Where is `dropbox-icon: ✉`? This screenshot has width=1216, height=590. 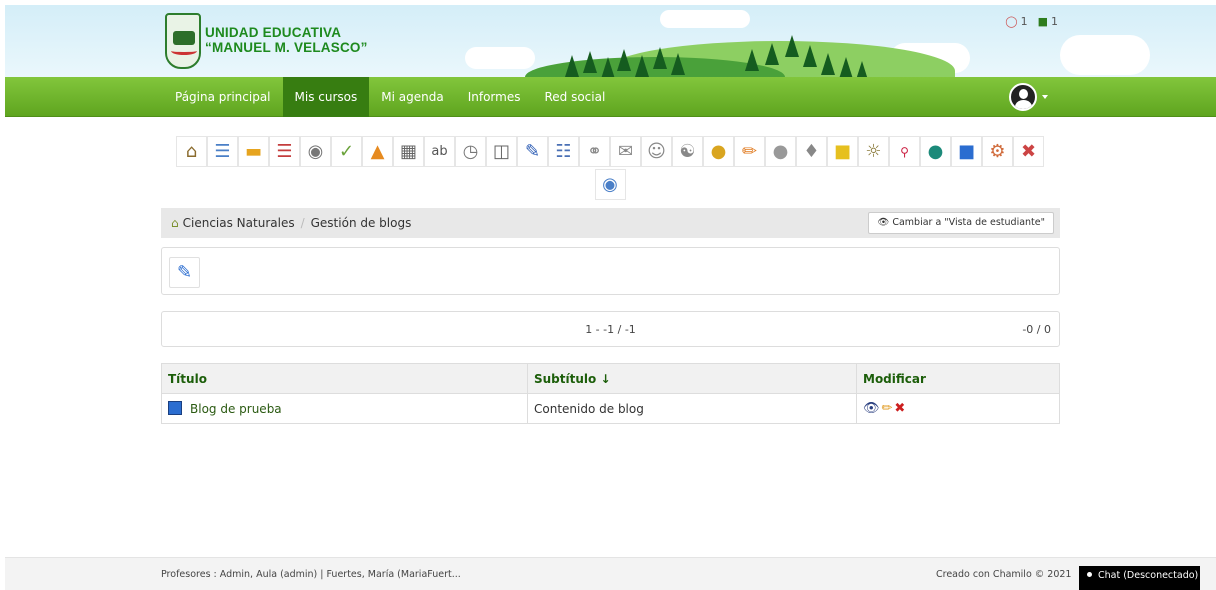 dropbox-icon: ✉ is located at coordinates (625, 151).